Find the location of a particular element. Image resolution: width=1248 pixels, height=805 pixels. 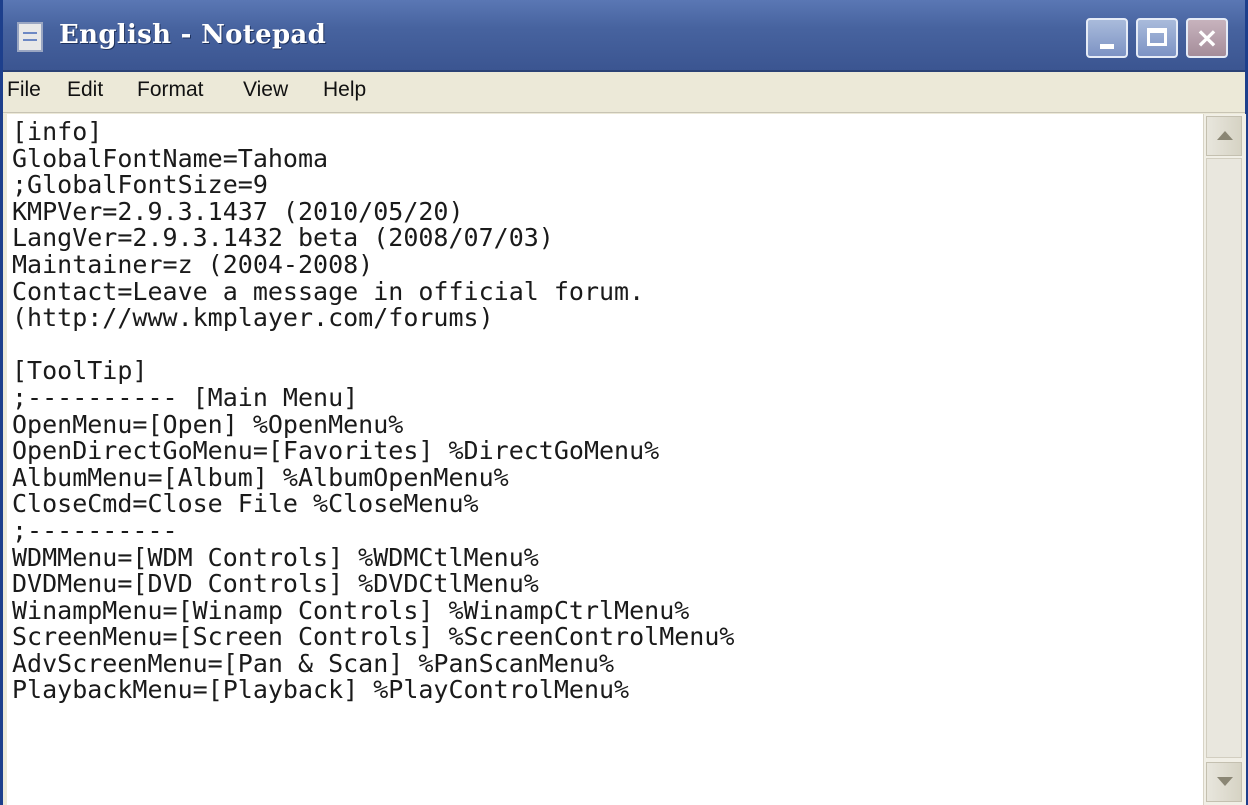

scroll-up-arrow-icon is located at coordinates (1225, 135).